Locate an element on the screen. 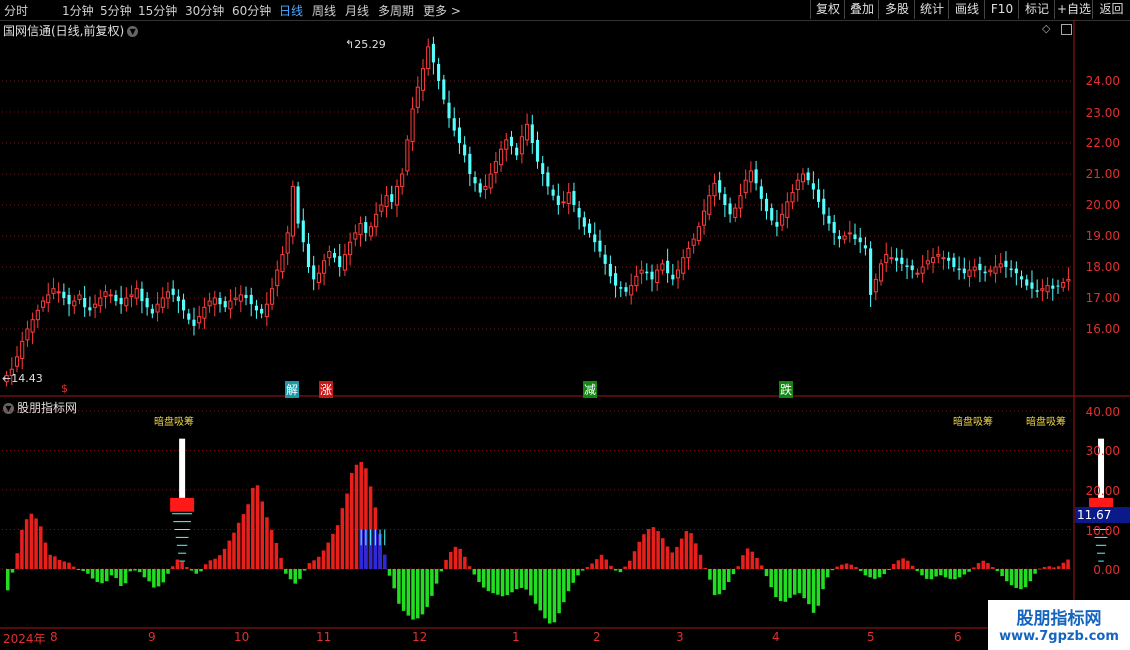 The image size is (1130, 650). y-tick-label: 0.00 is located at coordinates (1106, 570).